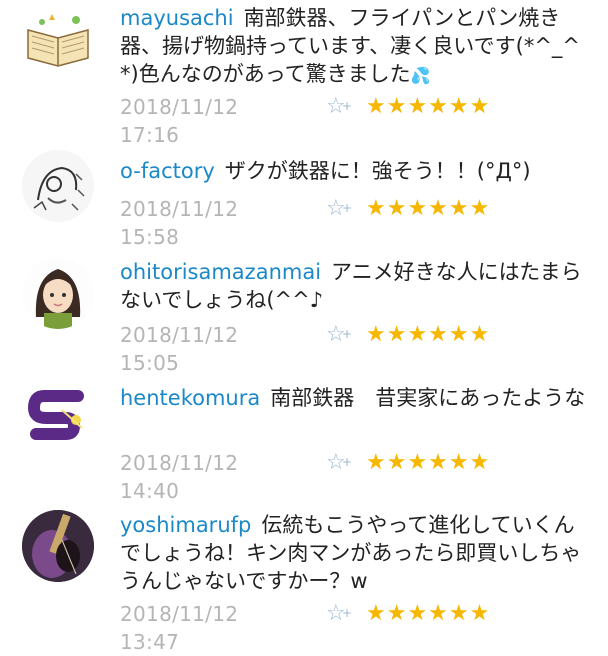 The image size is (608, 656). I want to click on timestamp: 2018/11/12 15:58, so click(179, 223).